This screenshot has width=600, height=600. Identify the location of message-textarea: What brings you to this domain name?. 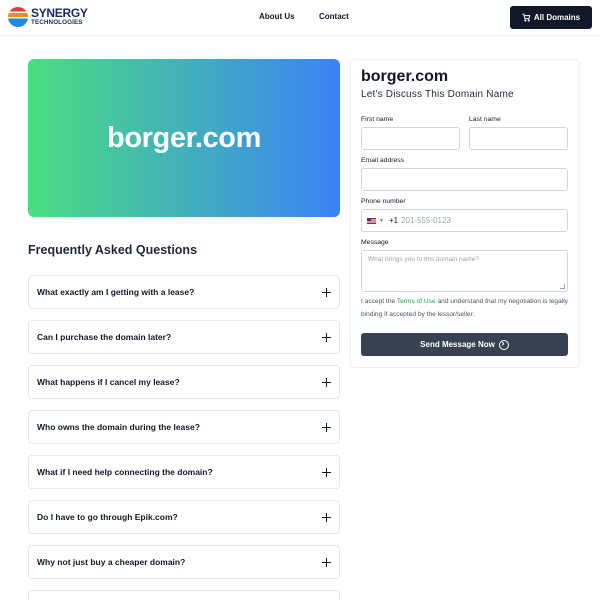
(464, 271).